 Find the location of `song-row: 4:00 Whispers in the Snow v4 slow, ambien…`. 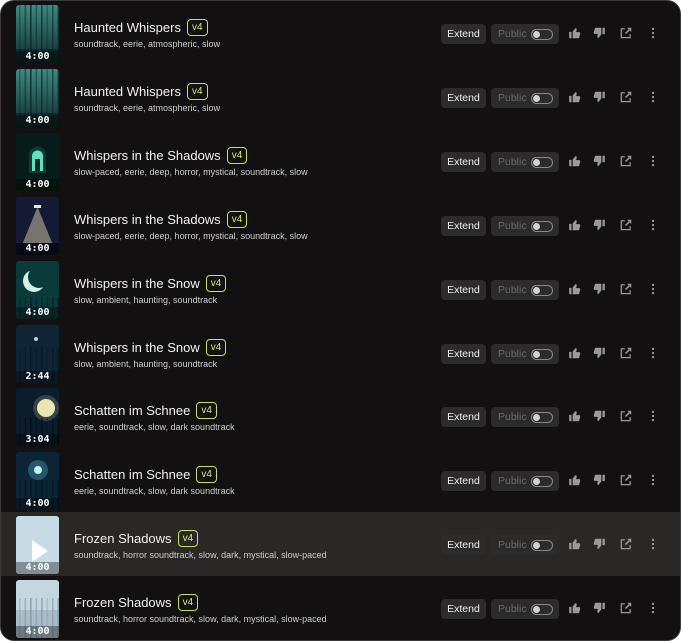

song-row: 4:00 Whispers in the Snow v4 slow, ambien… is located at coordinates (340, 289).